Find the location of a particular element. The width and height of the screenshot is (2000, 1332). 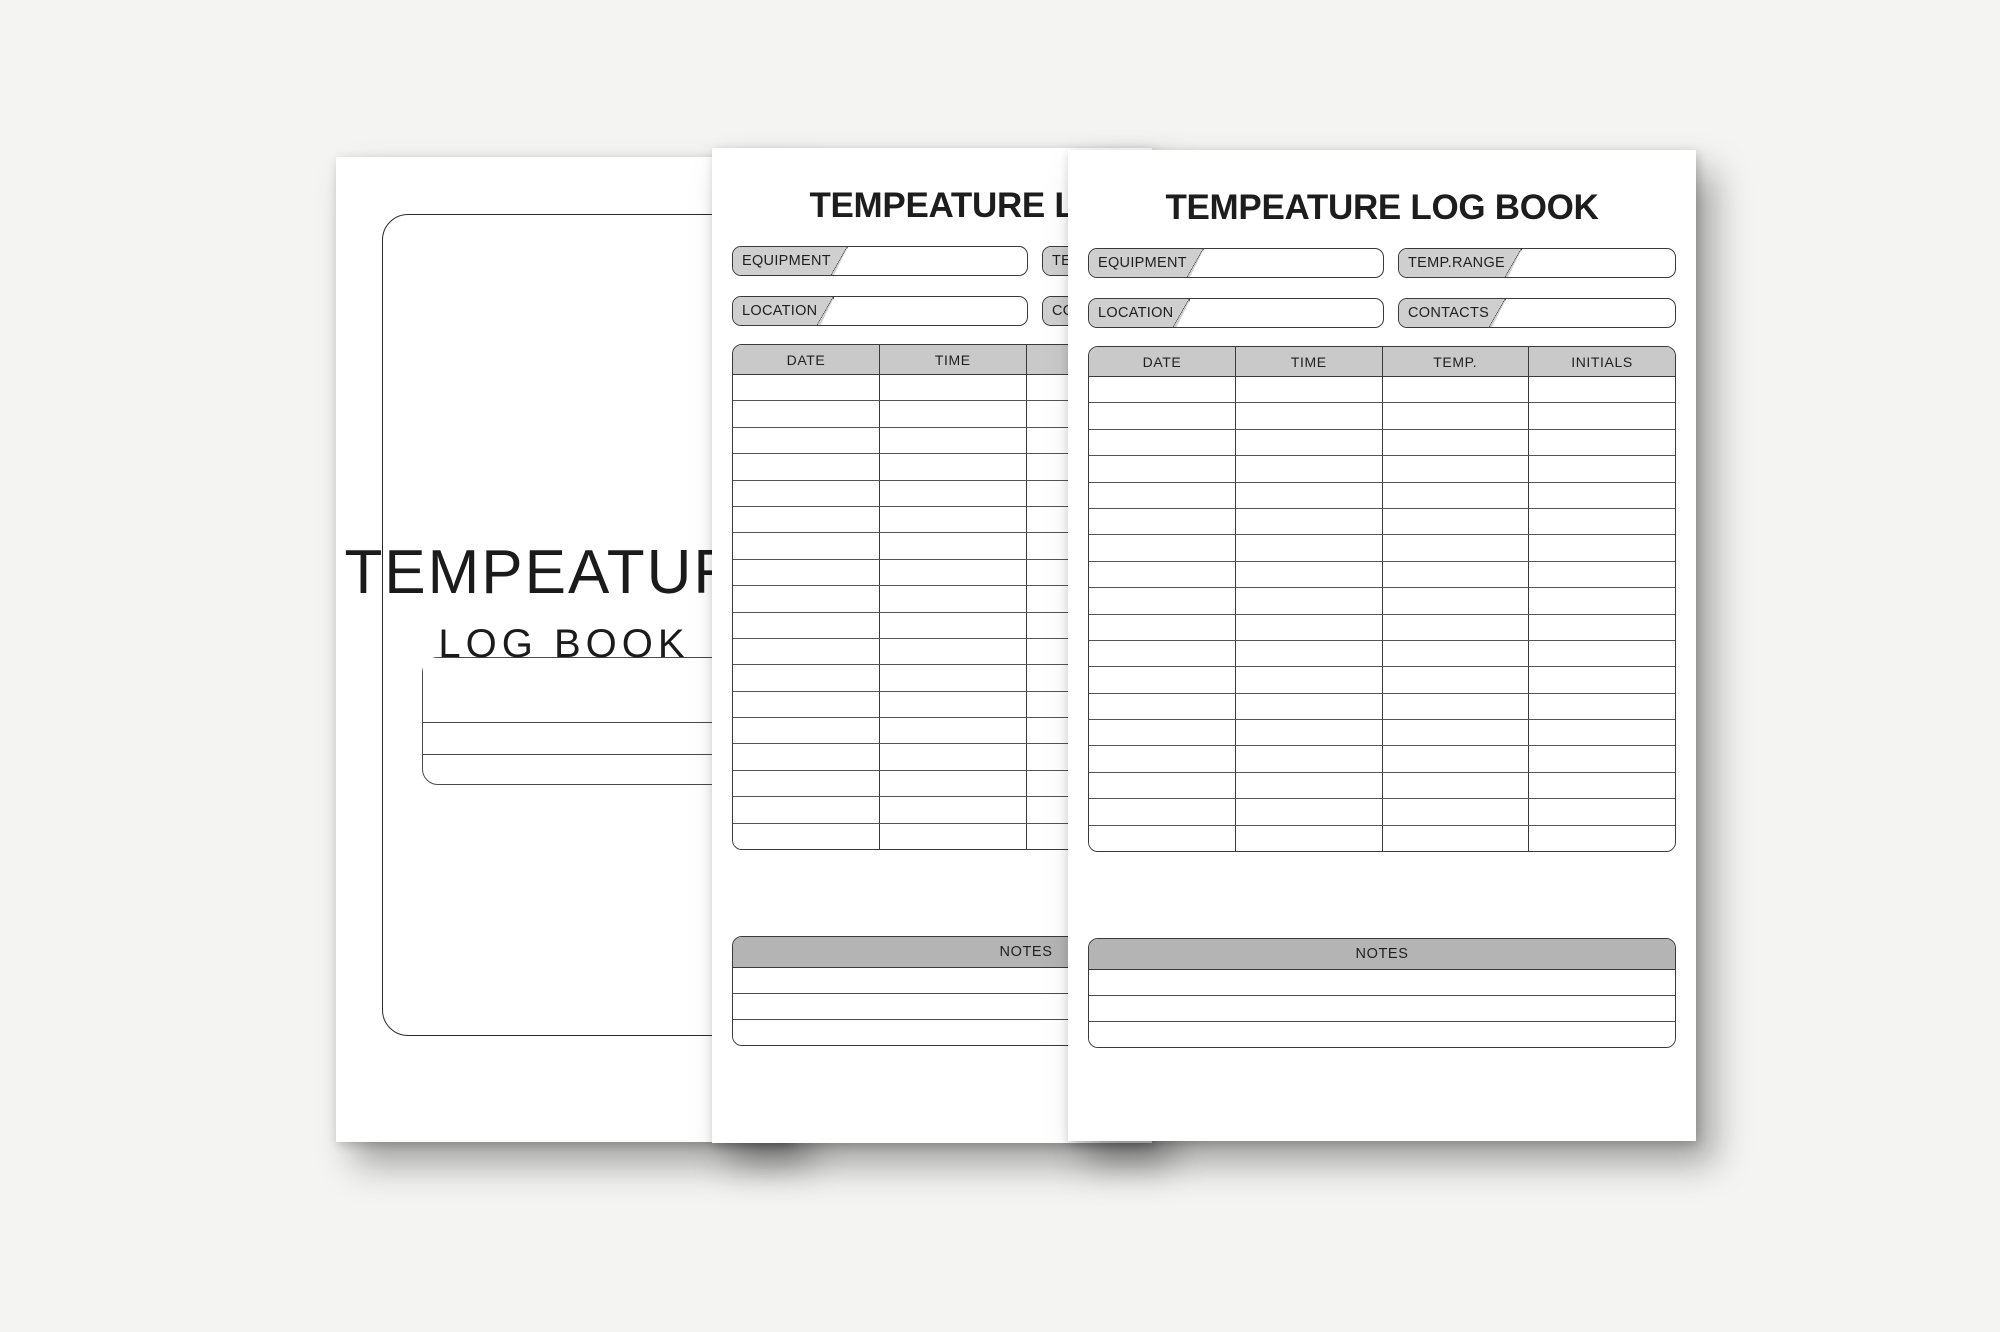

contacts-field: CONTACTS is located at coordinates (1537, 313).